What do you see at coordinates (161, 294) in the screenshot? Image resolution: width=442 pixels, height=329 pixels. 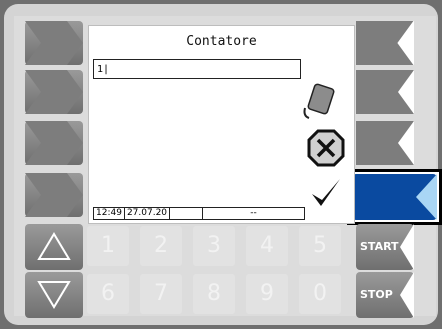 I see `key-7: 7` at bounding box center [161, 294].